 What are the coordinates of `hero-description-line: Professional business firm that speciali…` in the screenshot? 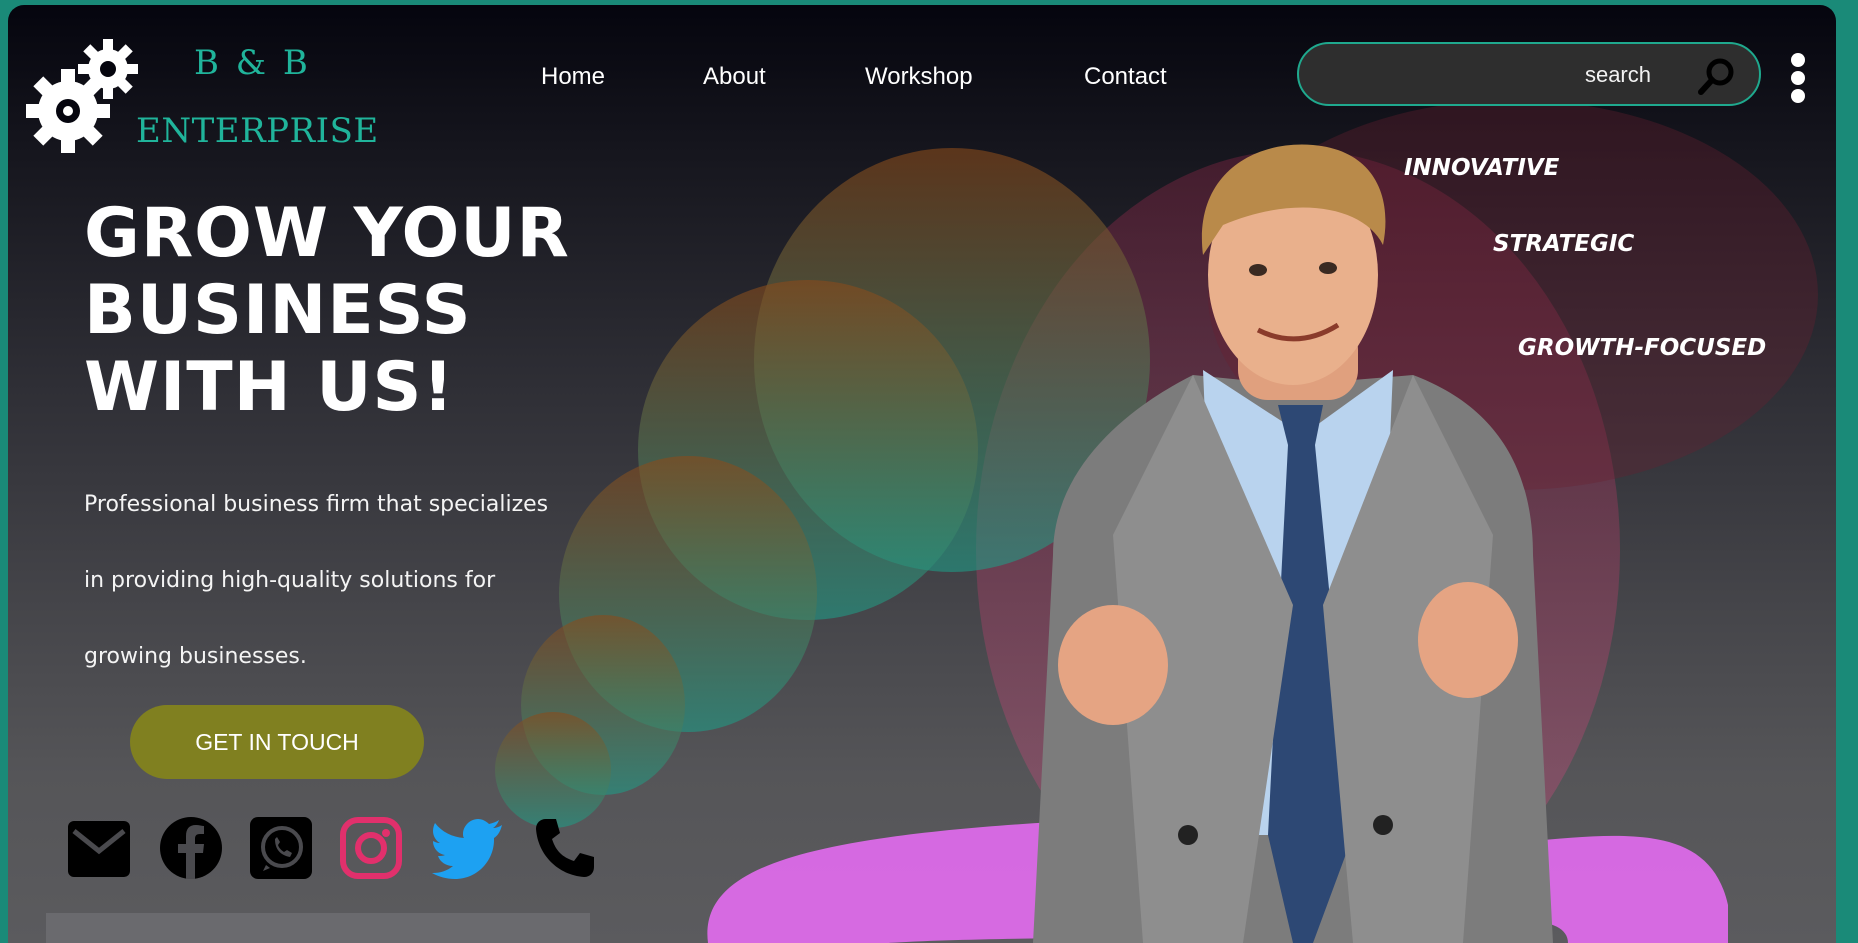 It's located at (316, 504).